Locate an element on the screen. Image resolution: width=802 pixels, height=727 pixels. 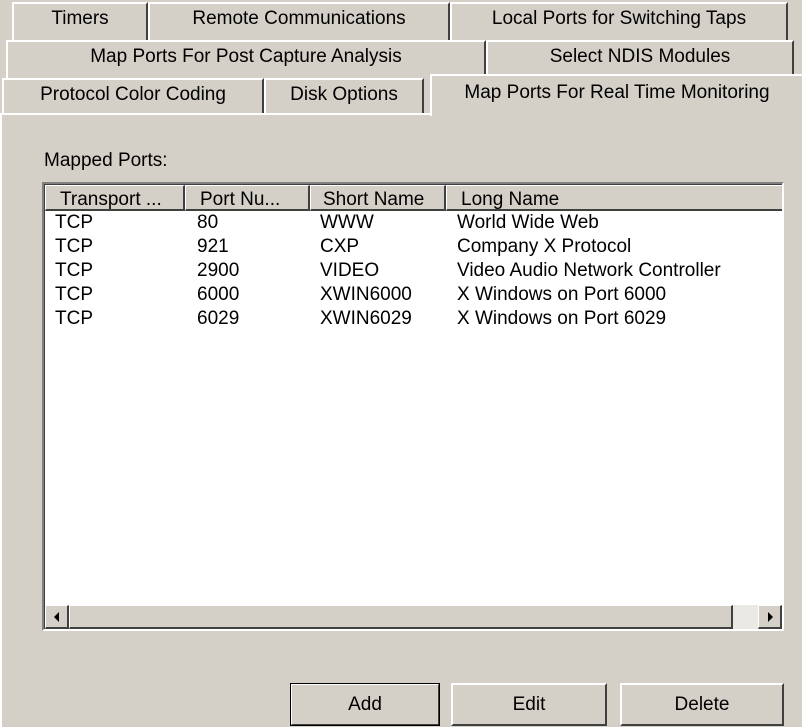
table-row: TCP 921 CXP Company X Protocol is located at coordinates (413, 248).